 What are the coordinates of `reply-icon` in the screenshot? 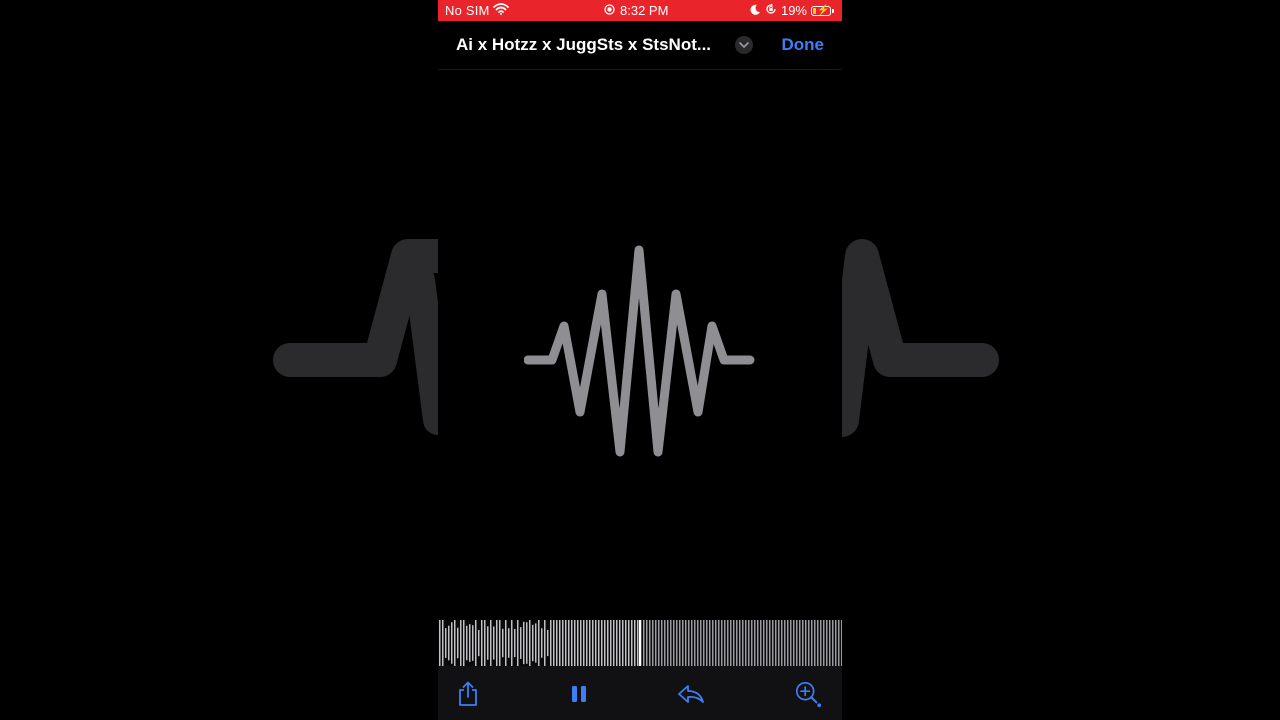 It's located at (691, 694).